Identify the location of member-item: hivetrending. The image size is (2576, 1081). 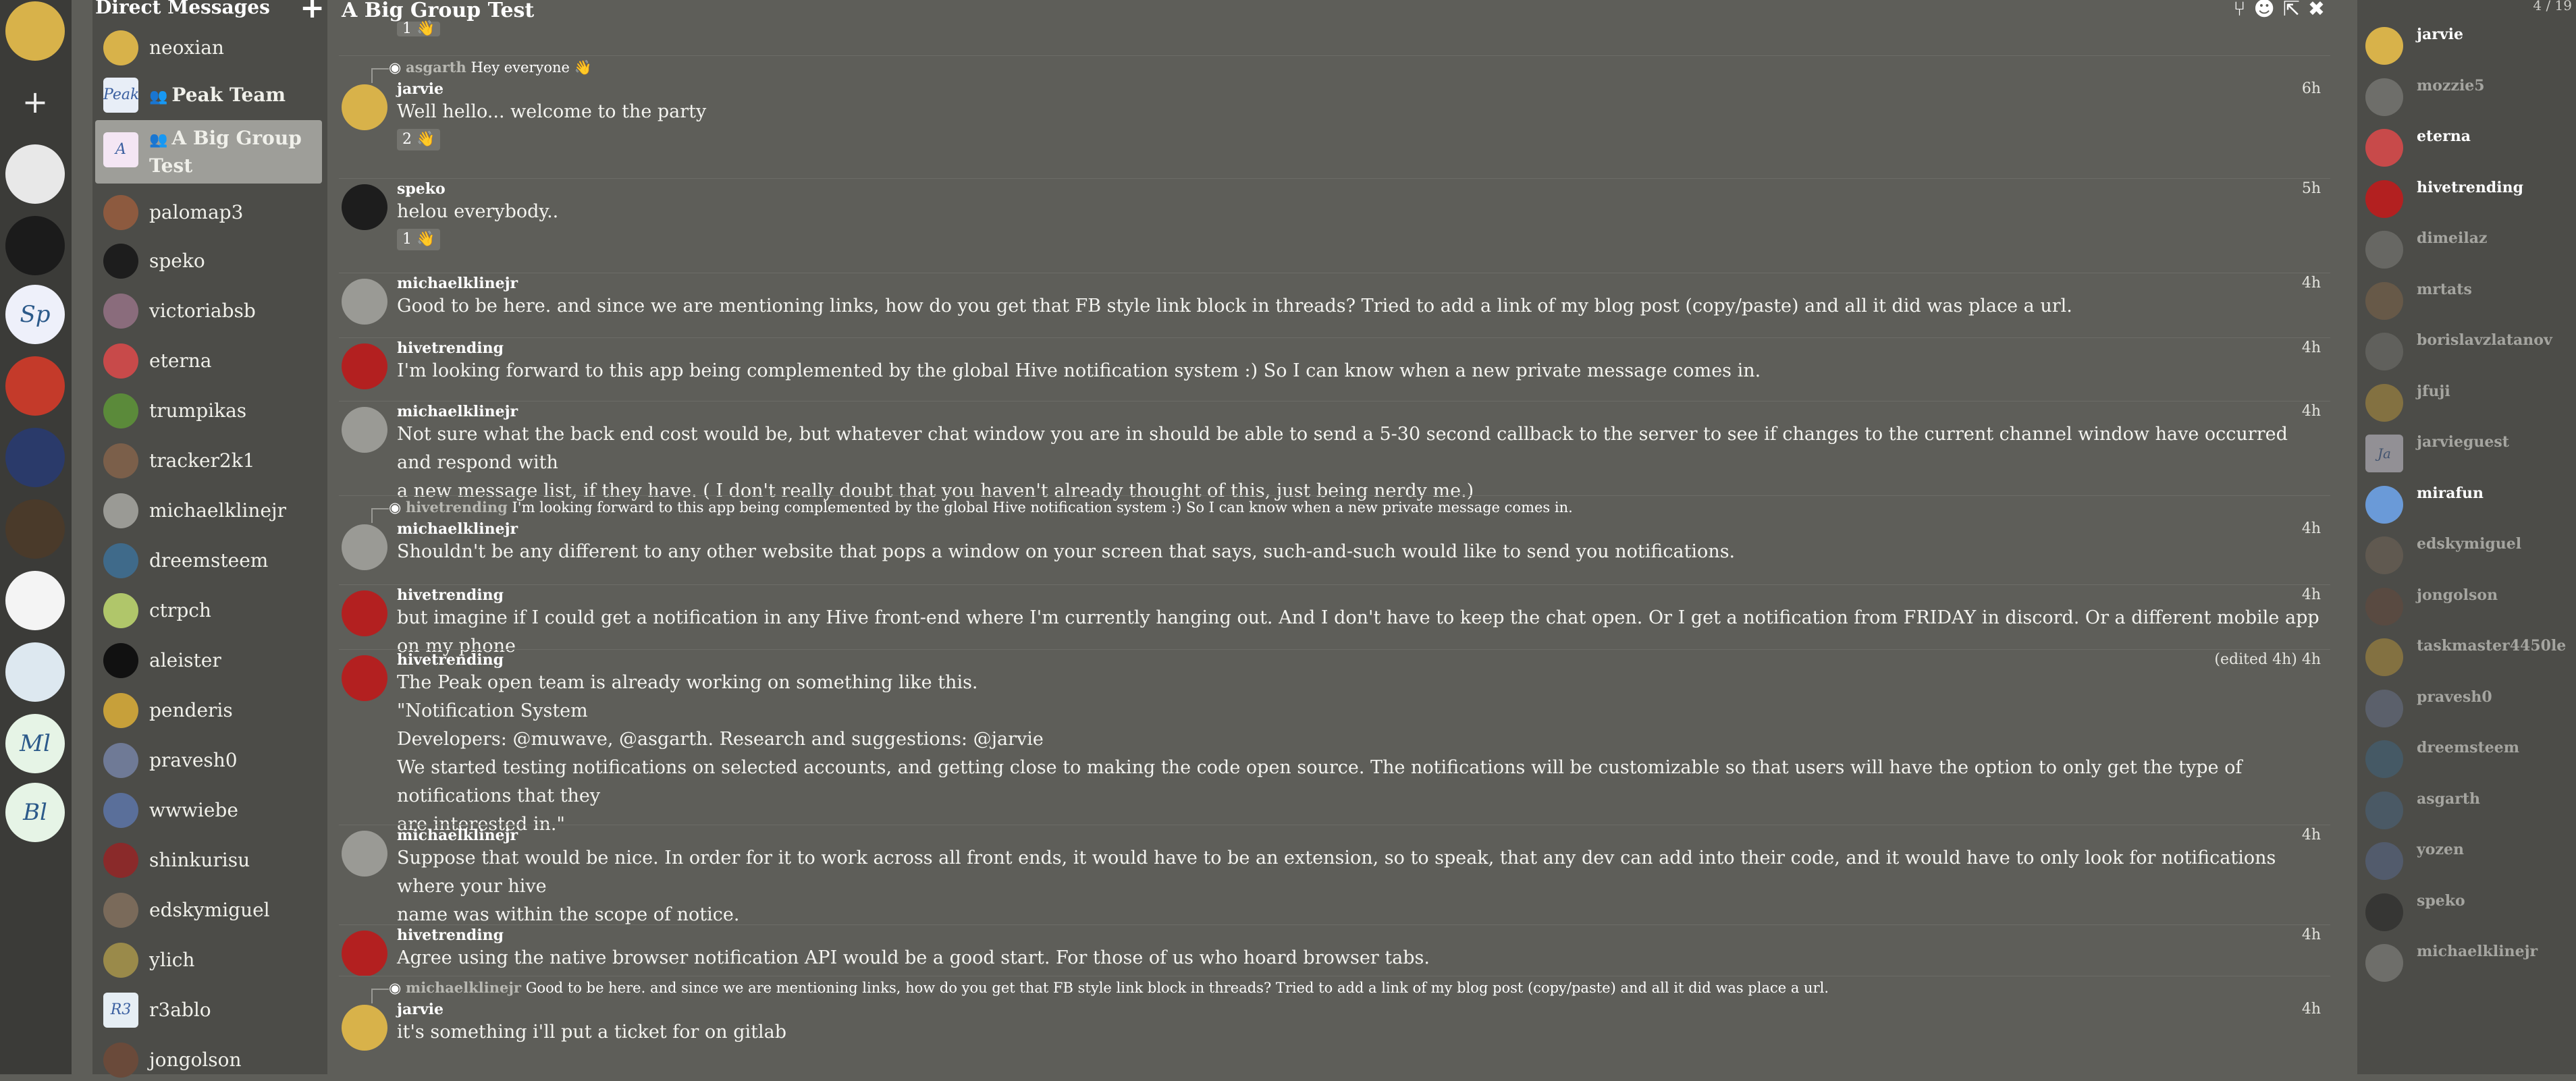
(2466, 197).